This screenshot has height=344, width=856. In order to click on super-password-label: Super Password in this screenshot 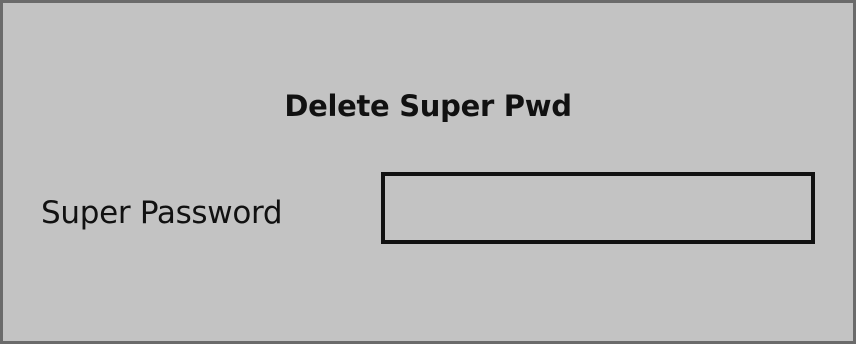, I will do `click(162, 213)`.